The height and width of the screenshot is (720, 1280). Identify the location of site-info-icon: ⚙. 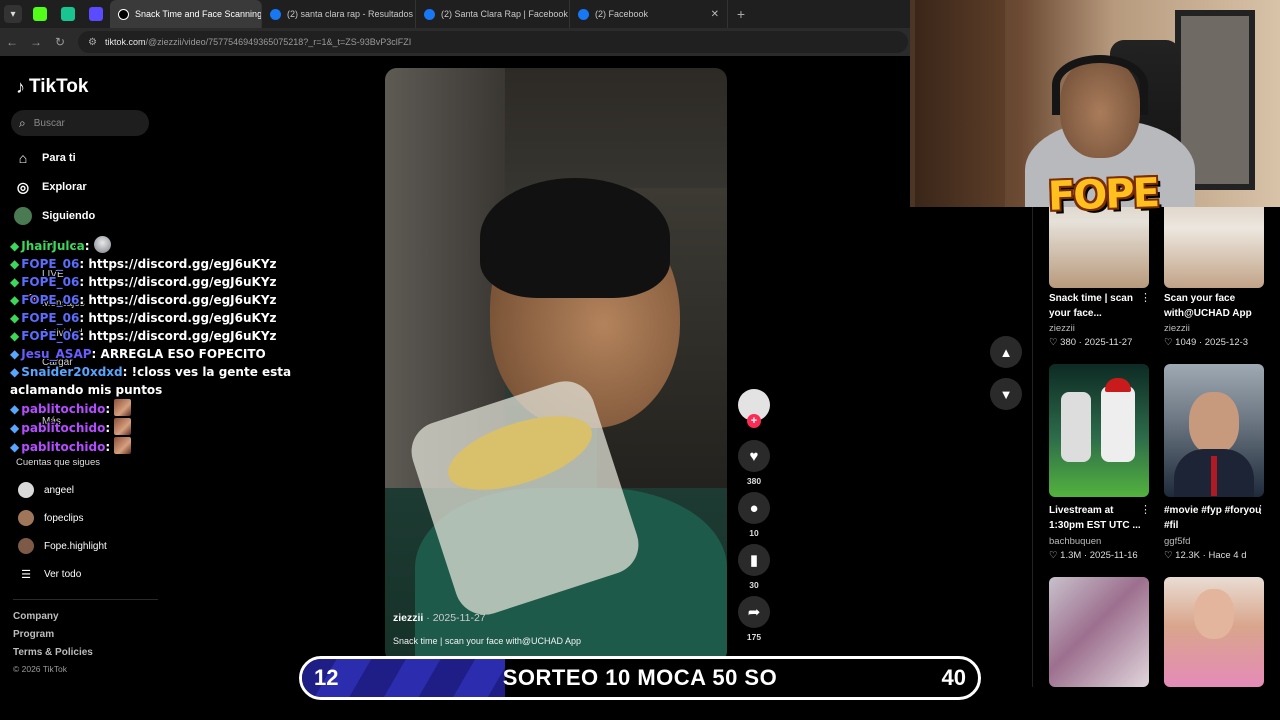
(92, 42).